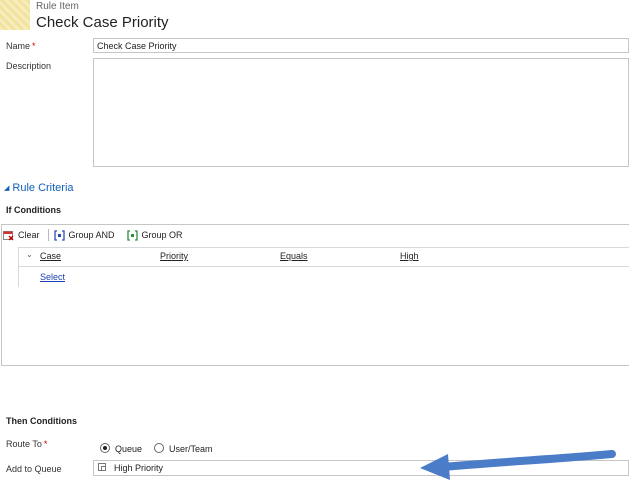  Describe the element at coordinates (29, 235) in the screenshot. I see `clear-label: Clear` at that location.